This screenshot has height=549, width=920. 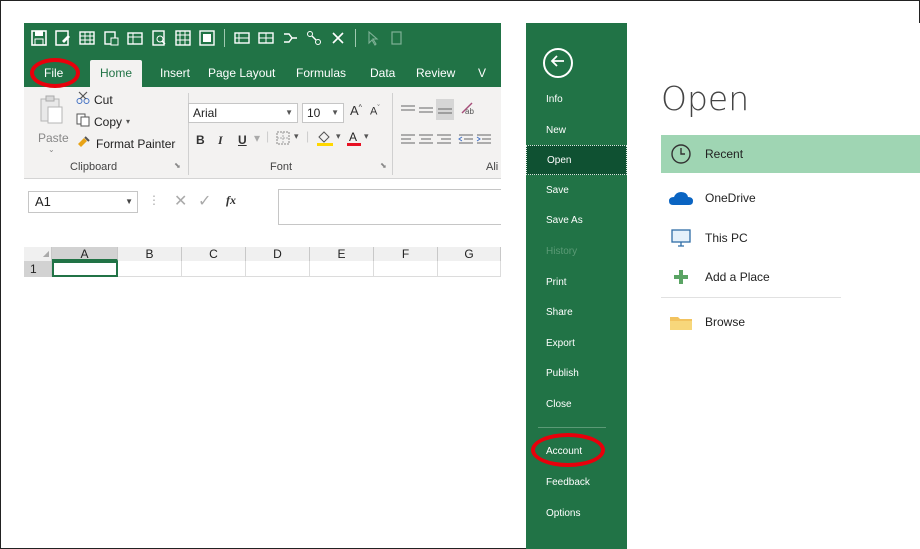 I want to click on paste-format-icon, so click(x=397, y=38).